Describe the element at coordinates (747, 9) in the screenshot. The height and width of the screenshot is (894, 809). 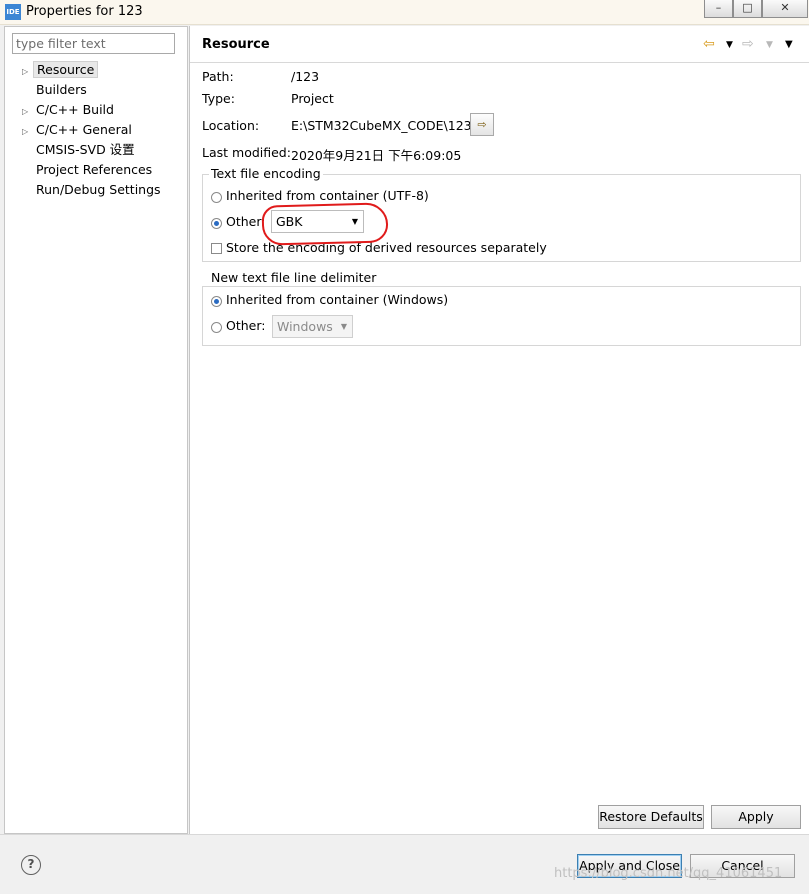
I see `maximize-button: □` at that location.